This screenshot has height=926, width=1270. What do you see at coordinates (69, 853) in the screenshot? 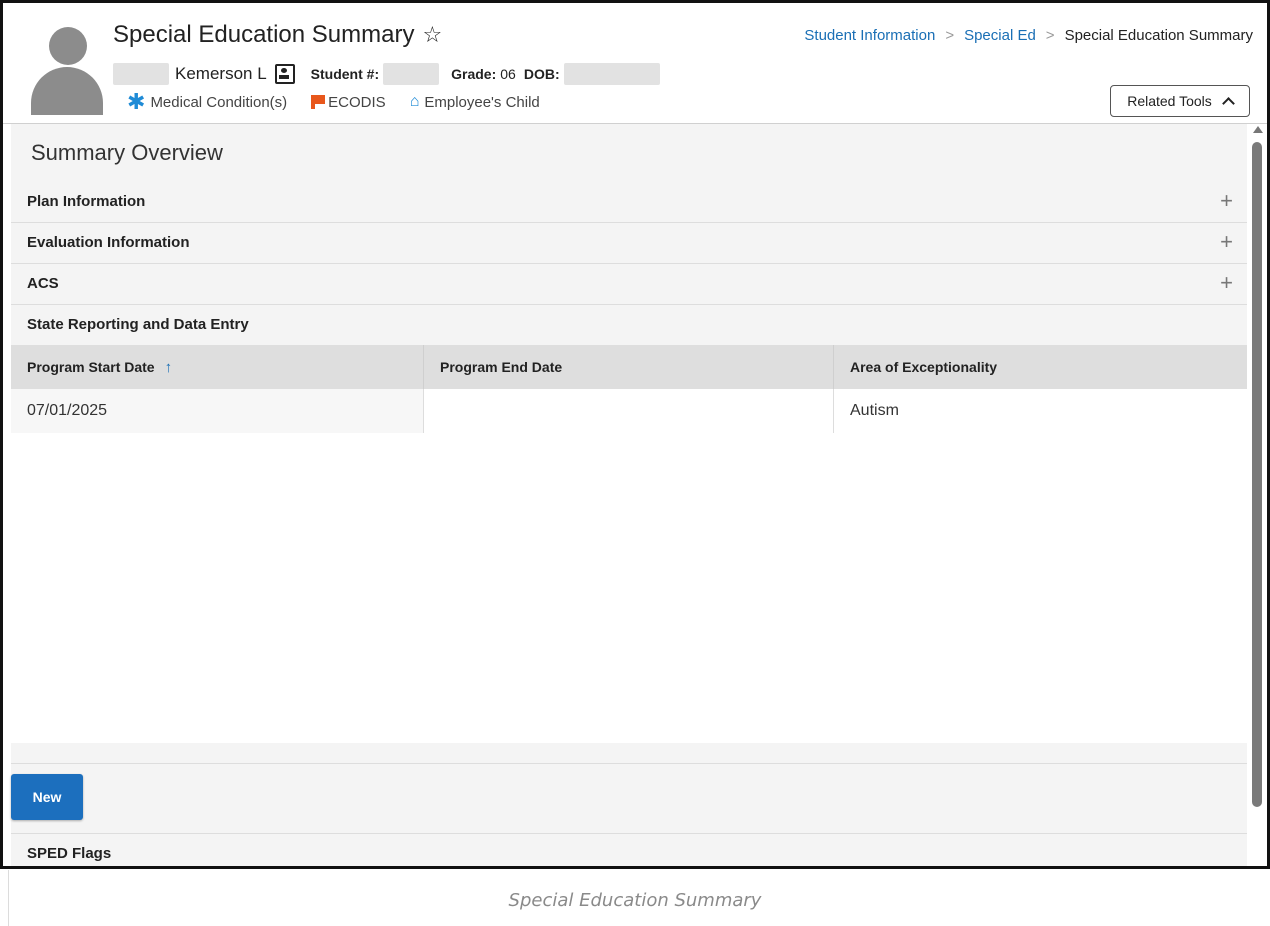
I see `sped-flags-title: SPED Flags` at bounding box center [69, 853].